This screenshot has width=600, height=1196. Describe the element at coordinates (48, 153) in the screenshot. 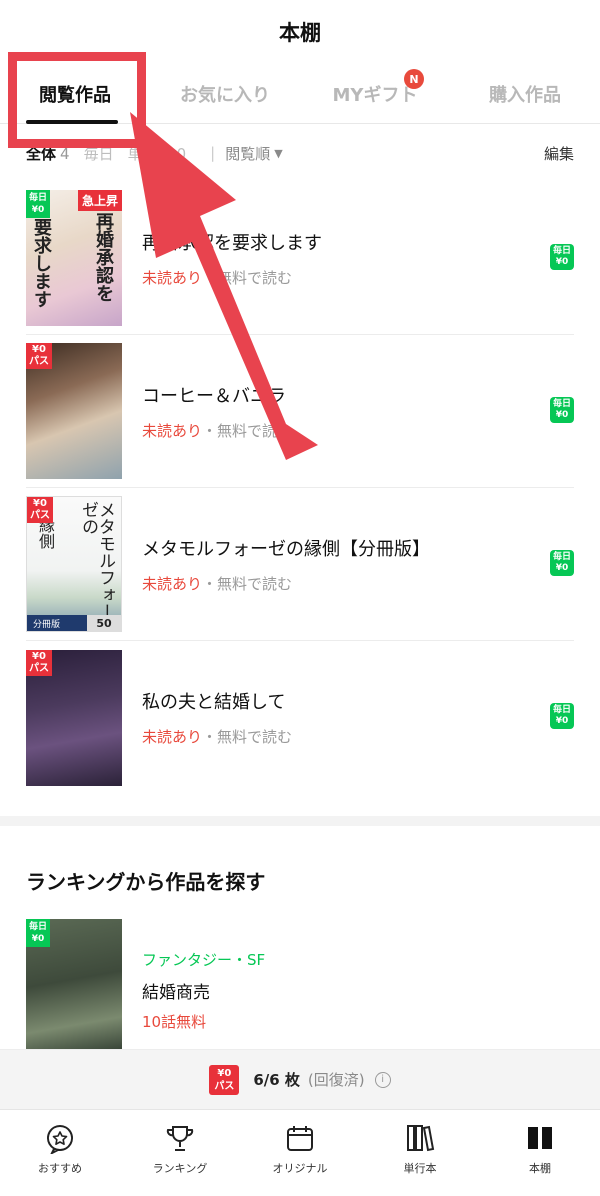

I see `filter-all: 全体 4` at that location.